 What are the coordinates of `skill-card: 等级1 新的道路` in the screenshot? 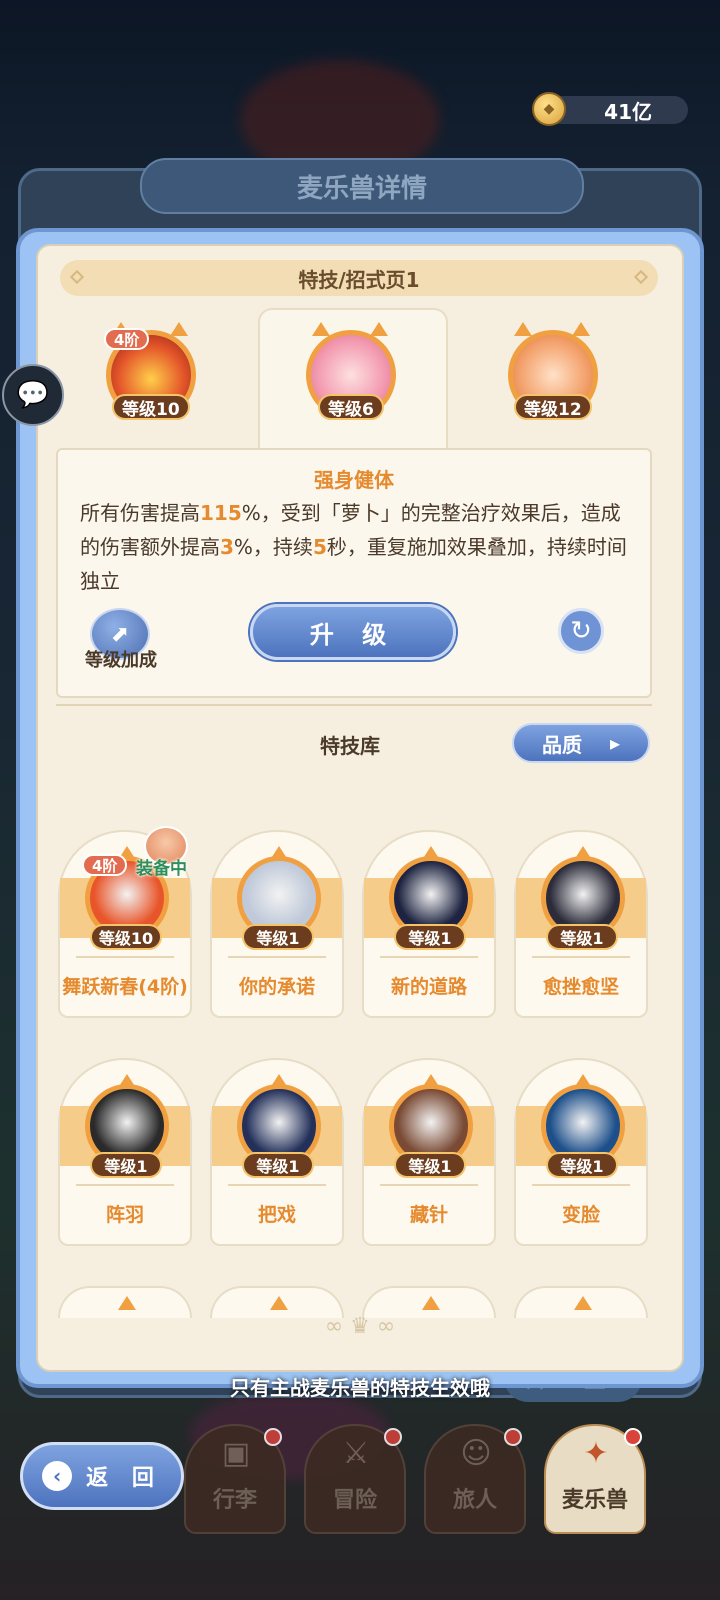 It's located at (429, 924).